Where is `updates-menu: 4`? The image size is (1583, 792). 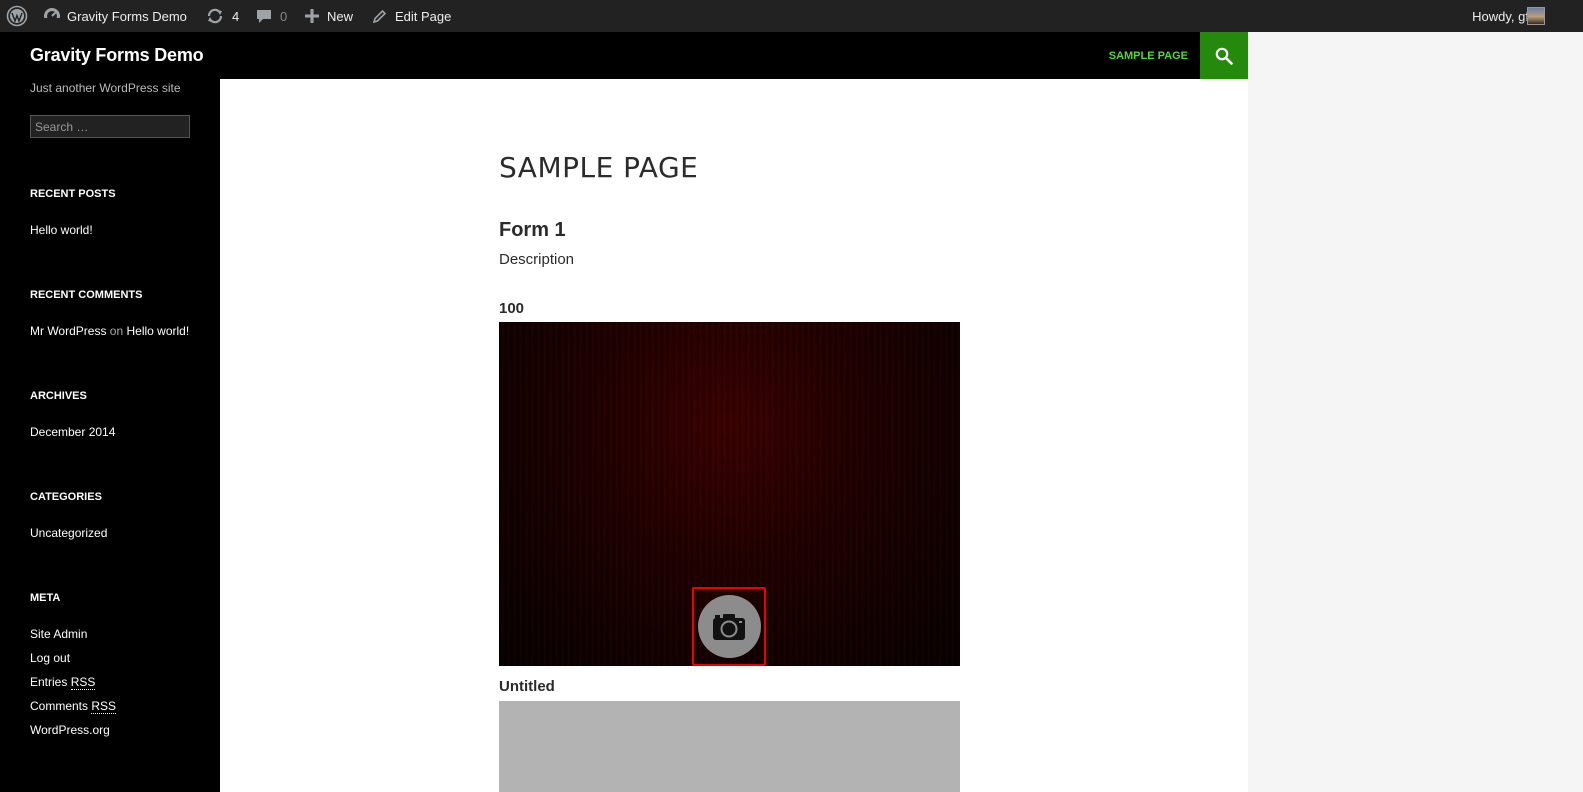
updates-menu: 4 is located at coordinates (222, 16).